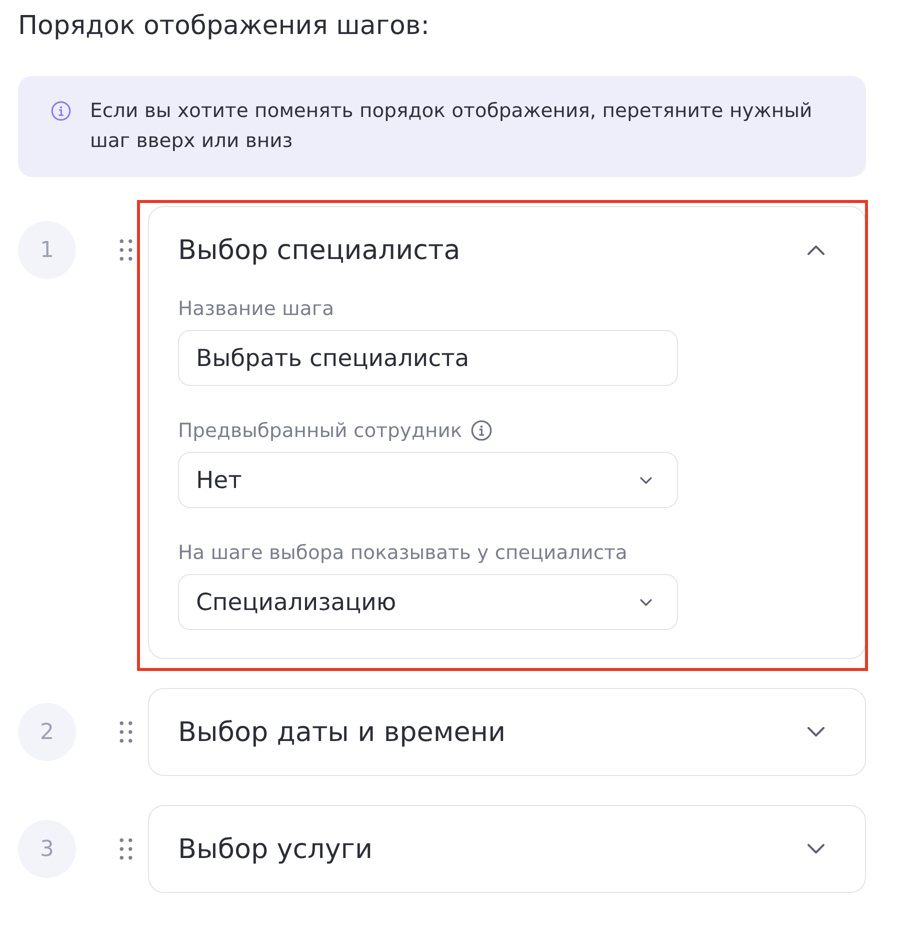 This screenshot has width=904, height=928. I want to click on section-heading: Порядок отображения шагов:, so click(224, 26).